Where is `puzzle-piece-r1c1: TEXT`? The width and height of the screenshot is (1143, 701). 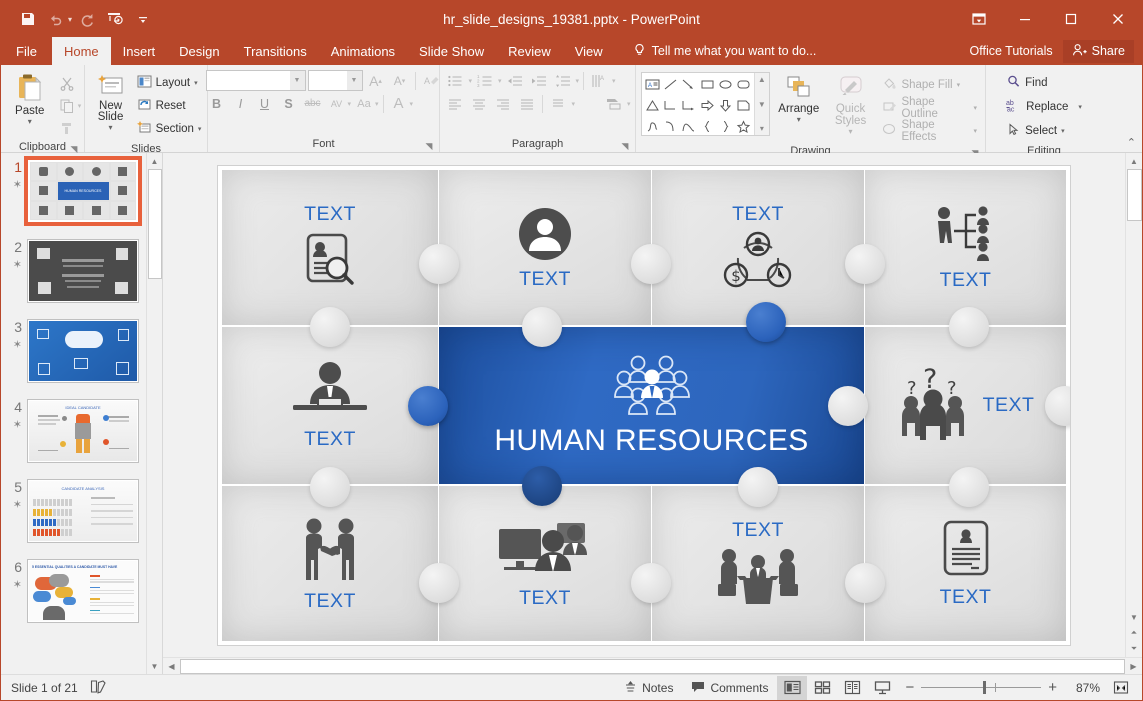 puzzle-piece-r1c1: TEXT is located at coordinates (330, 247).